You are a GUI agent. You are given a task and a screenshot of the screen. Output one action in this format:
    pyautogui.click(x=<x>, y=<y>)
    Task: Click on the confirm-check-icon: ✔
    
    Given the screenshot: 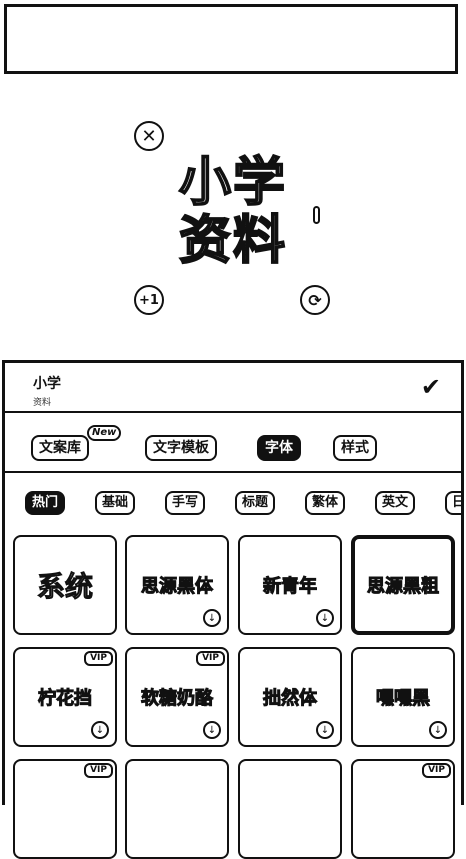 What is the action you would take?
    pyautogui.click(x=431, y=387)
    